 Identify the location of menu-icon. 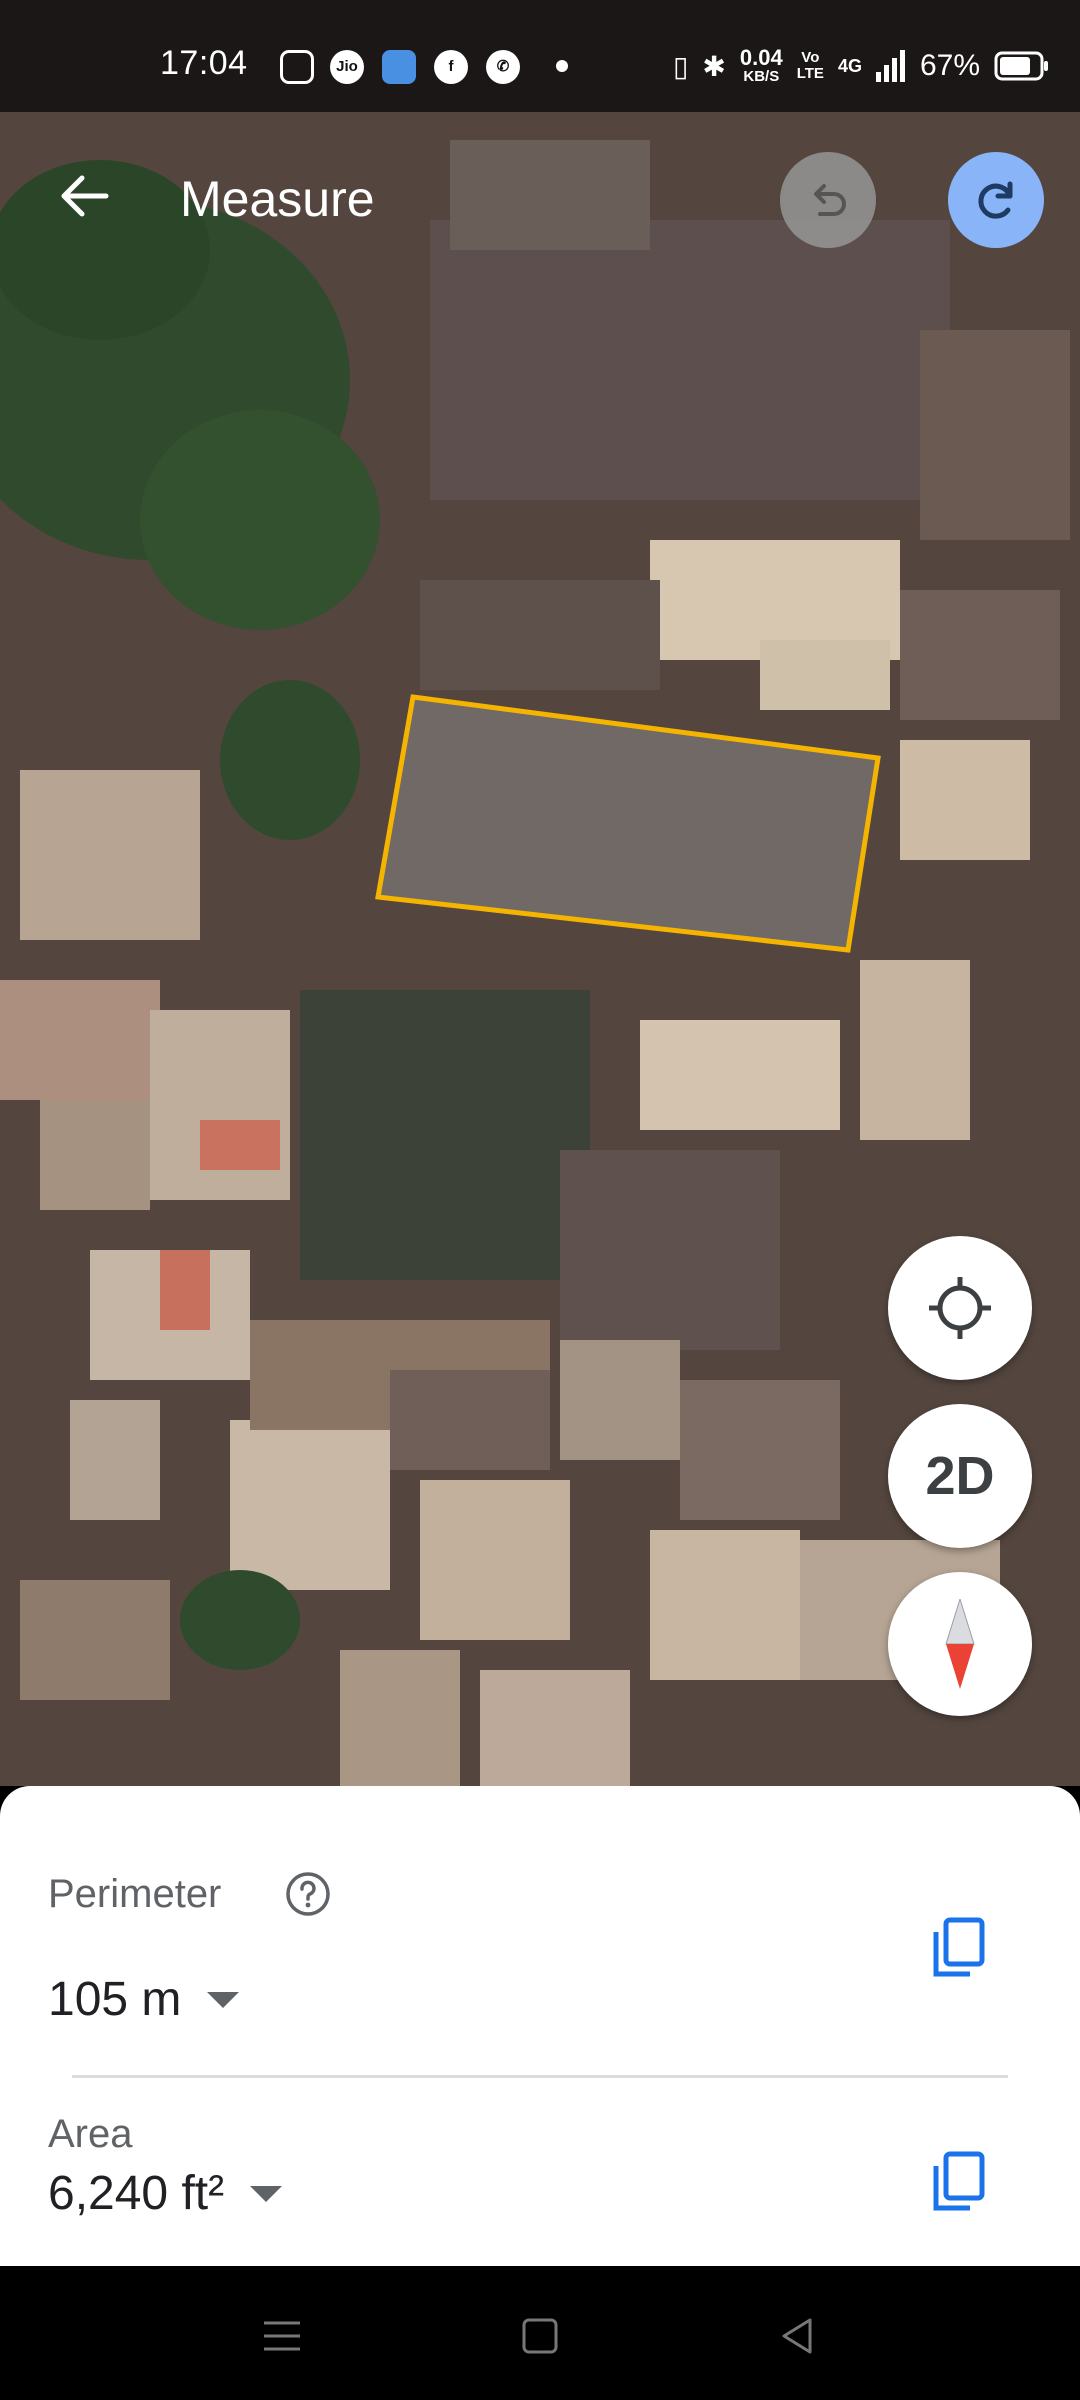
(282, 2336).